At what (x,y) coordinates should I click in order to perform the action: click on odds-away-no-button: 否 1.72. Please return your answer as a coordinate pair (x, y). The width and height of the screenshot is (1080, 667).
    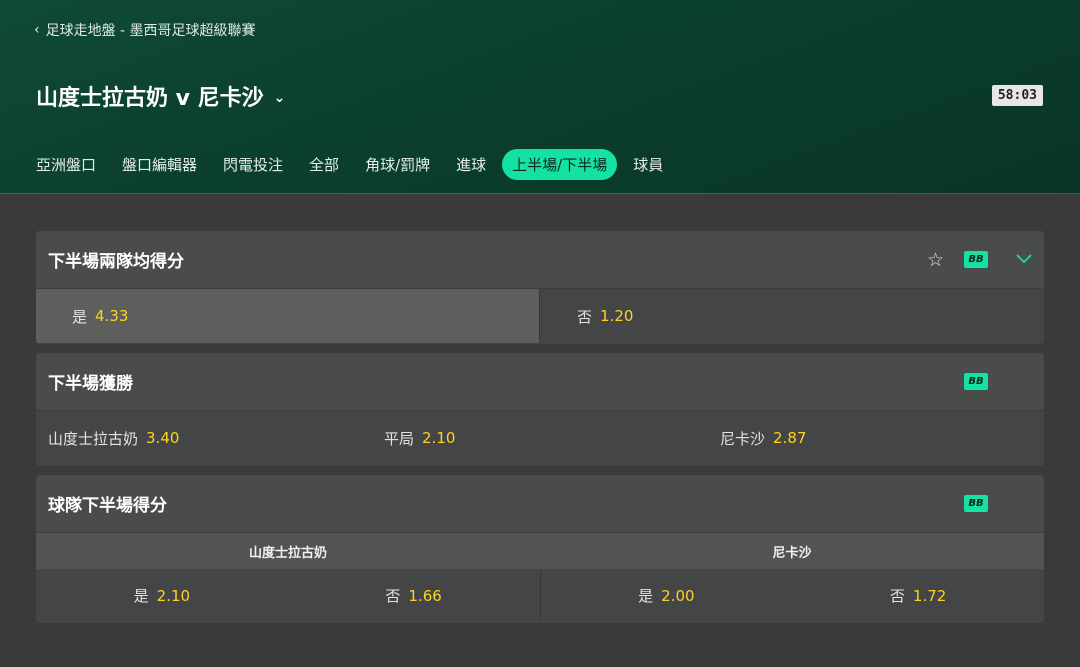
    Looking at the image, I should click on (918, 595).